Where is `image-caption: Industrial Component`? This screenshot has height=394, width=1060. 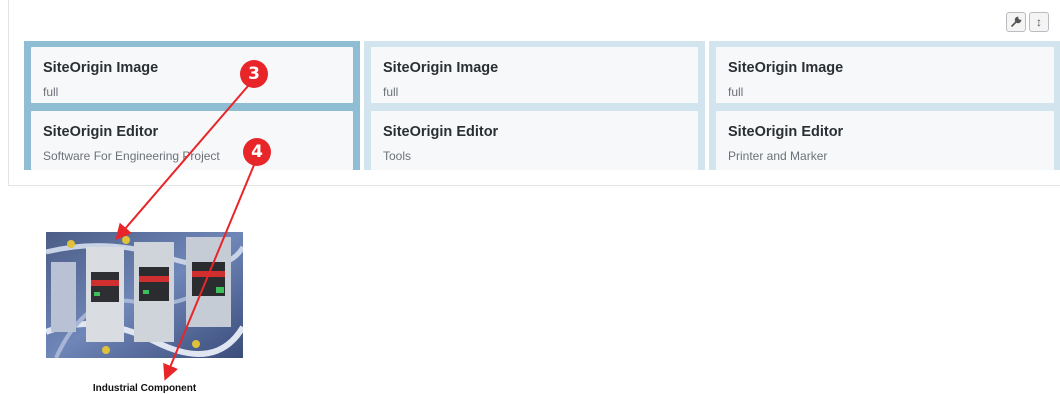
image-caption: Industrial Component is located at coordinates (144, 388).